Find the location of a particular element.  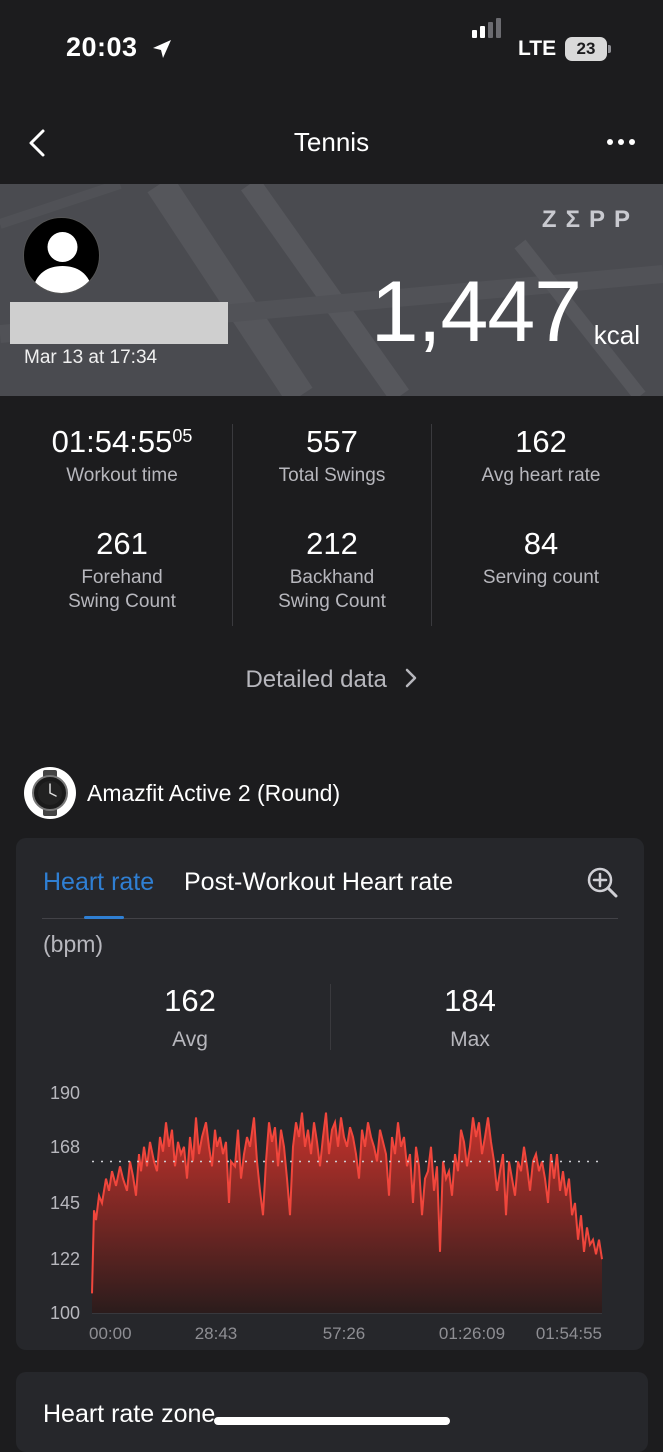

avg-heart-rate-label: Avg is located at coordinates (190, 1039).